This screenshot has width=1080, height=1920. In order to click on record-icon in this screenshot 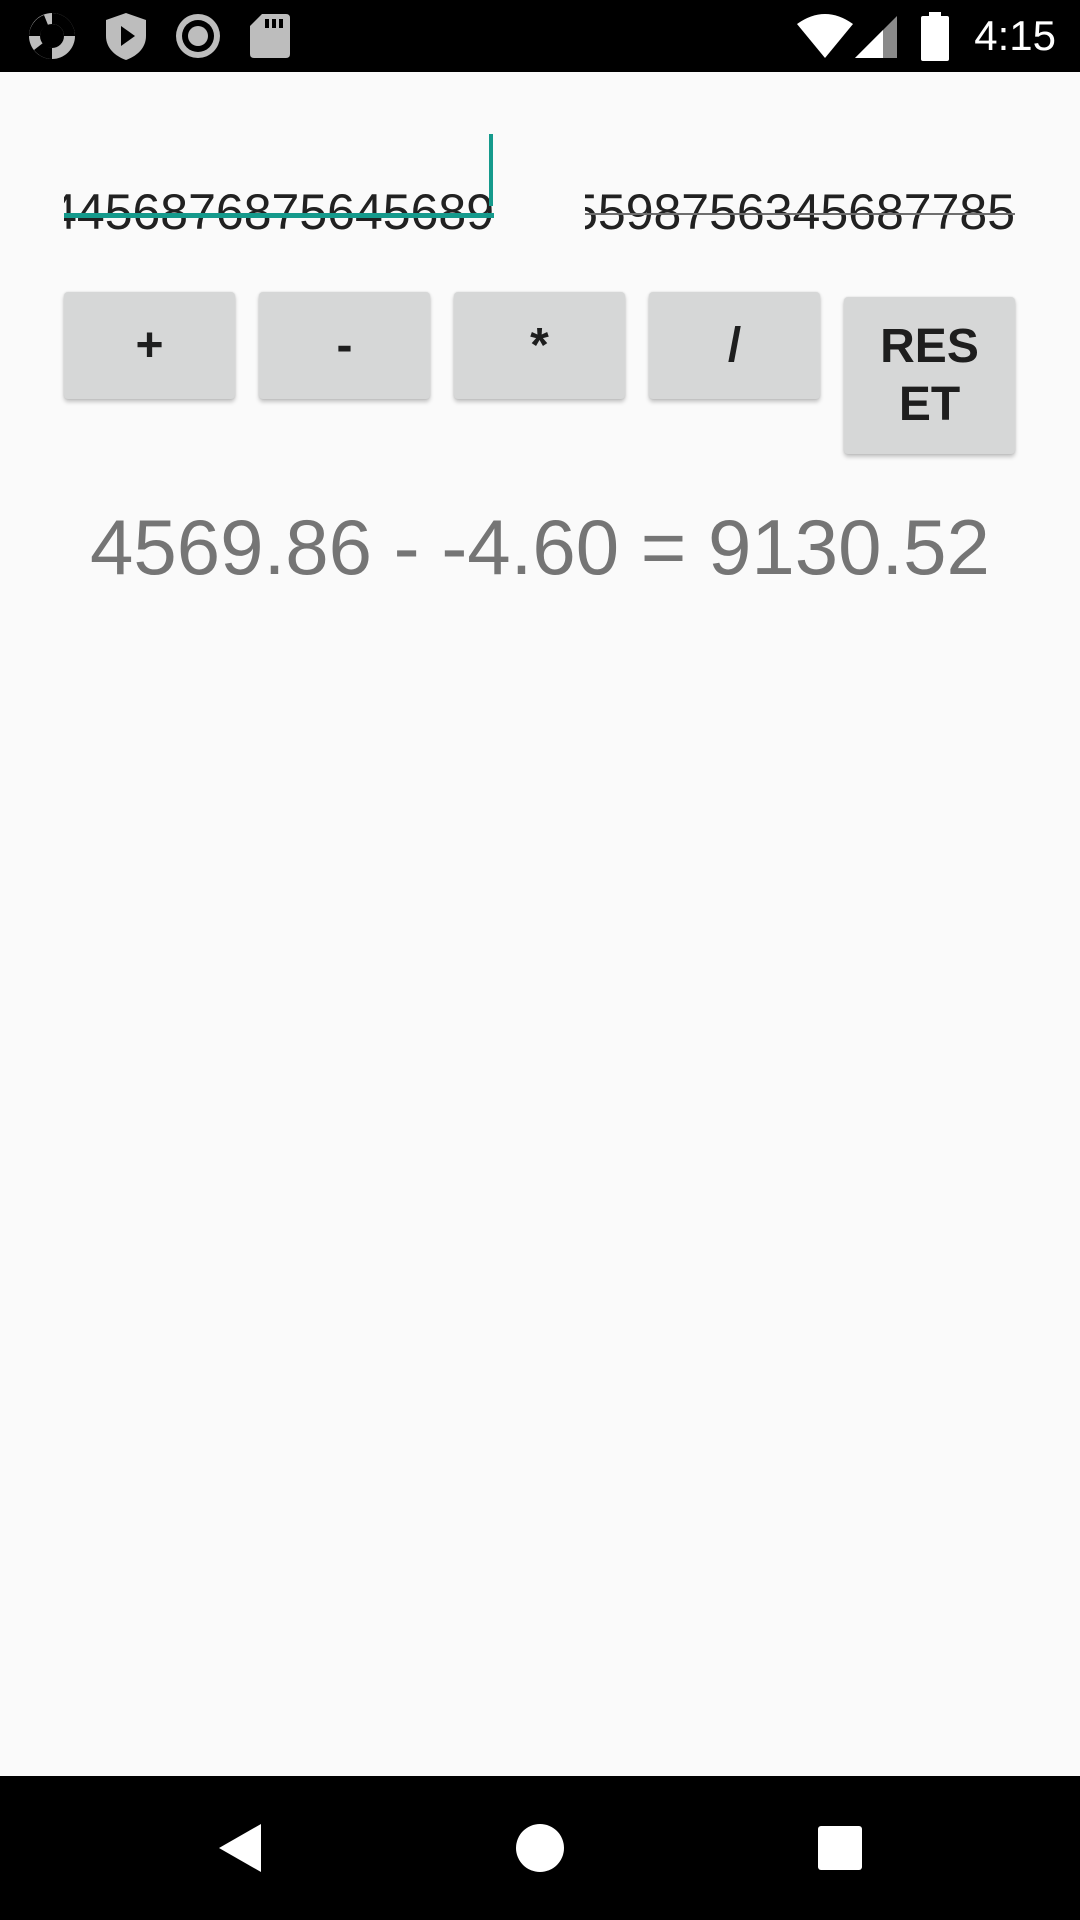, I will do `click(198, 36)`.